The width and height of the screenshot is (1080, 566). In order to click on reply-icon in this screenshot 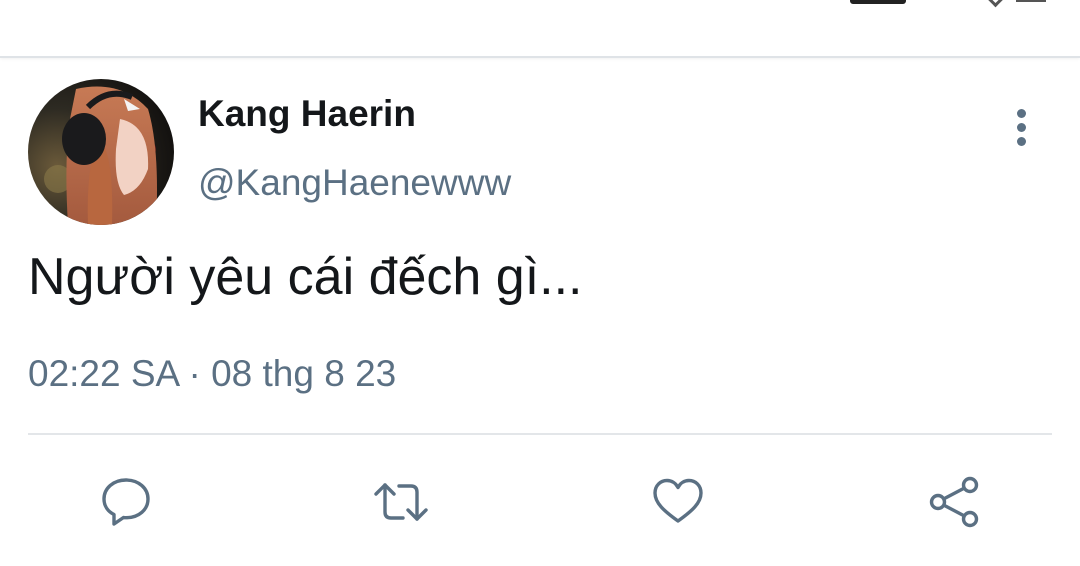, I will do `click(126, 502)`.